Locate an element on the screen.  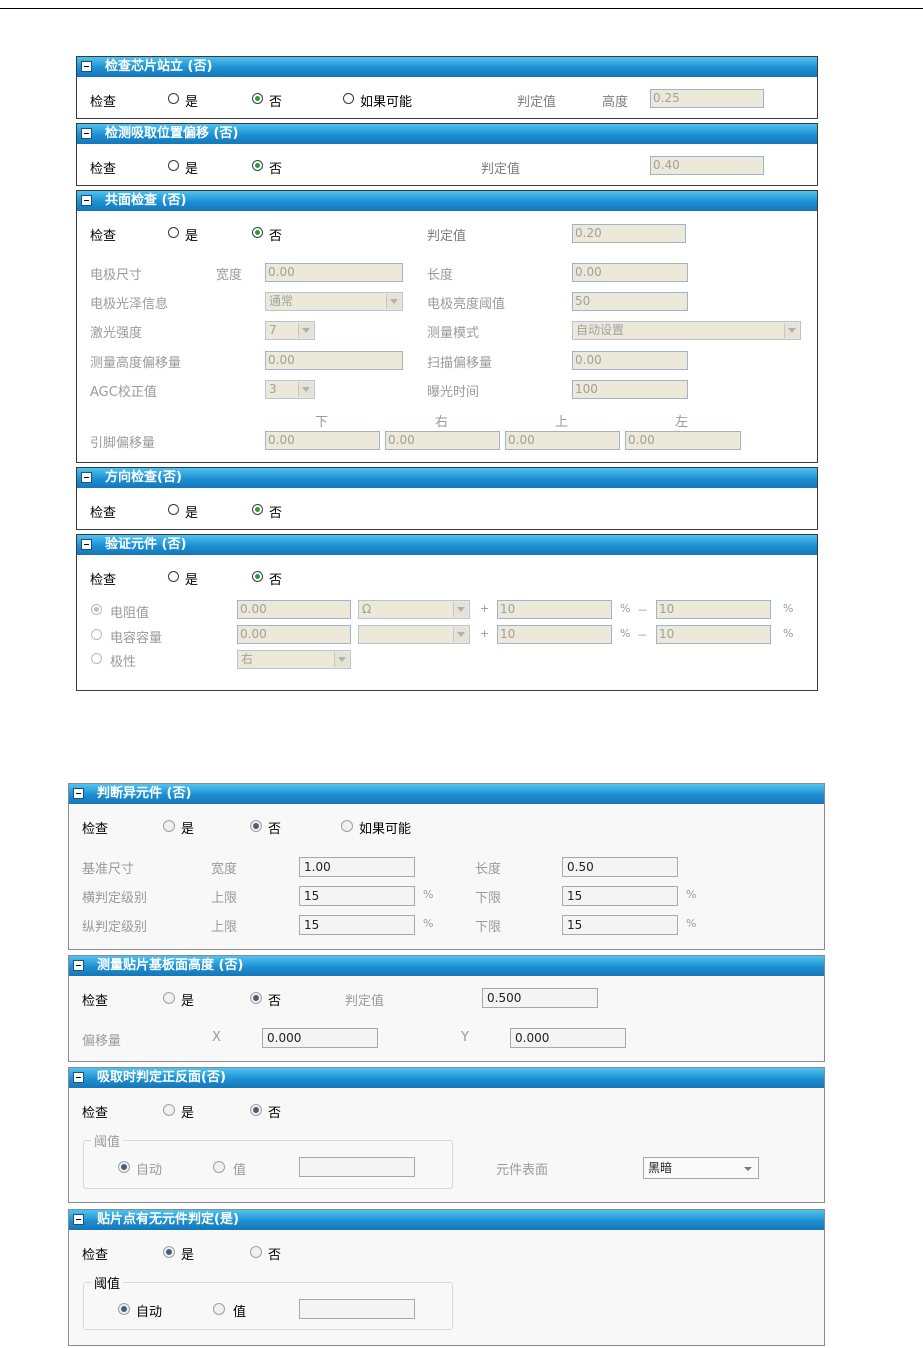
panel-header: 检查芯片站立 (否) is located at coordinates (447, 67).